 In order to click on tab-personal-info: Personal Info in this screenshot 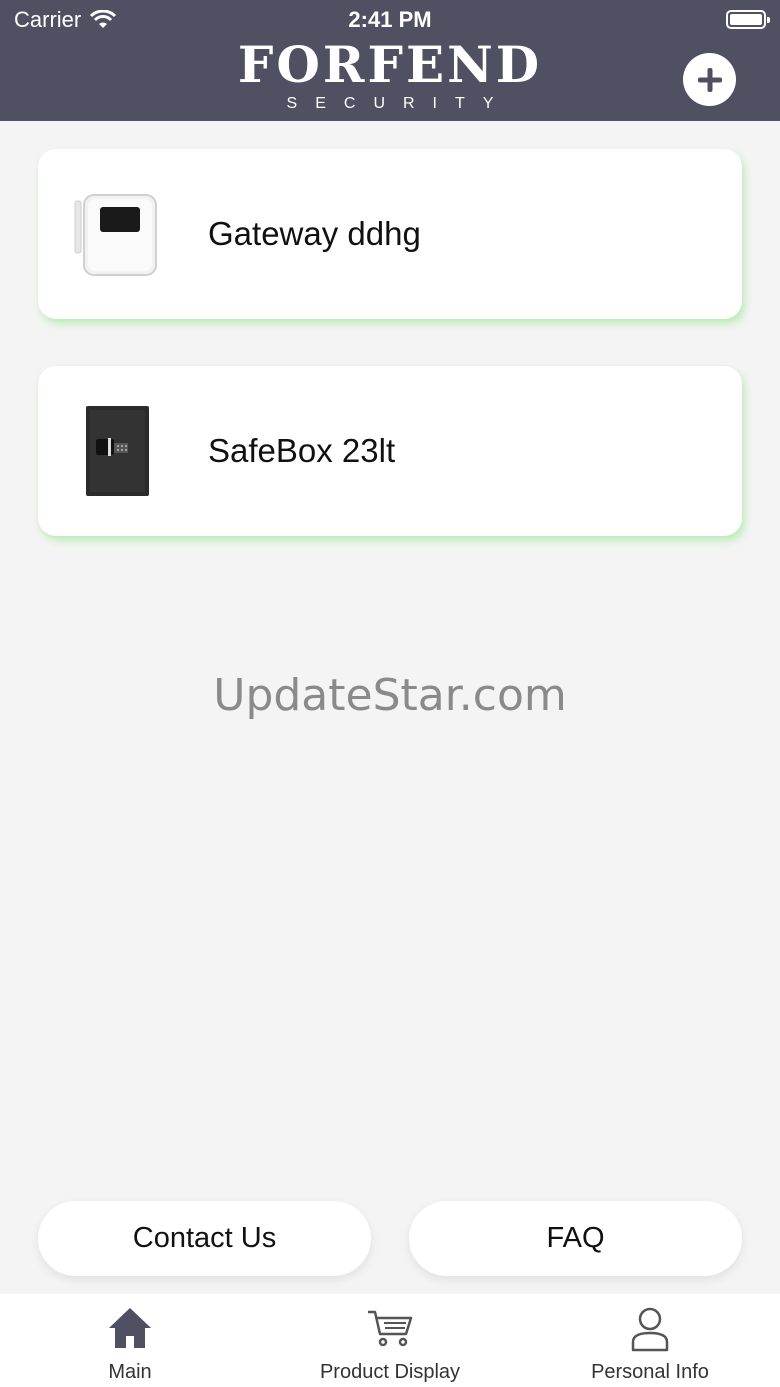, I will do `click(650, 1340)`.